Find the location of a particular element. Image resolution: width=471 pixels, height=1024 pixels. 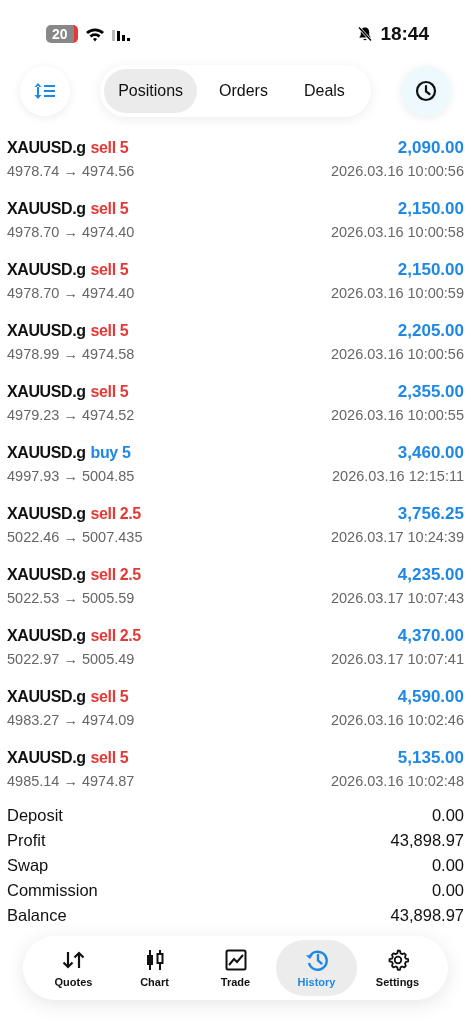

price-range: 4978.99 → 4974.58 is located at coordinates (71, 354).